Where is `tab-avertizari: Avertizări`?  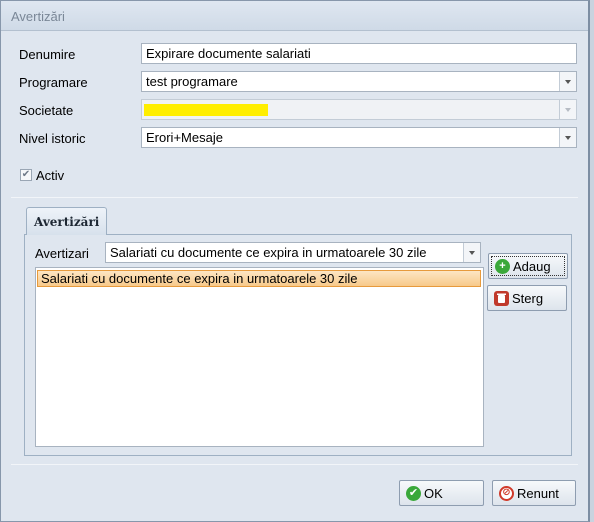 tab-avertizari: Avertizări is located at coordinates (66, 221).